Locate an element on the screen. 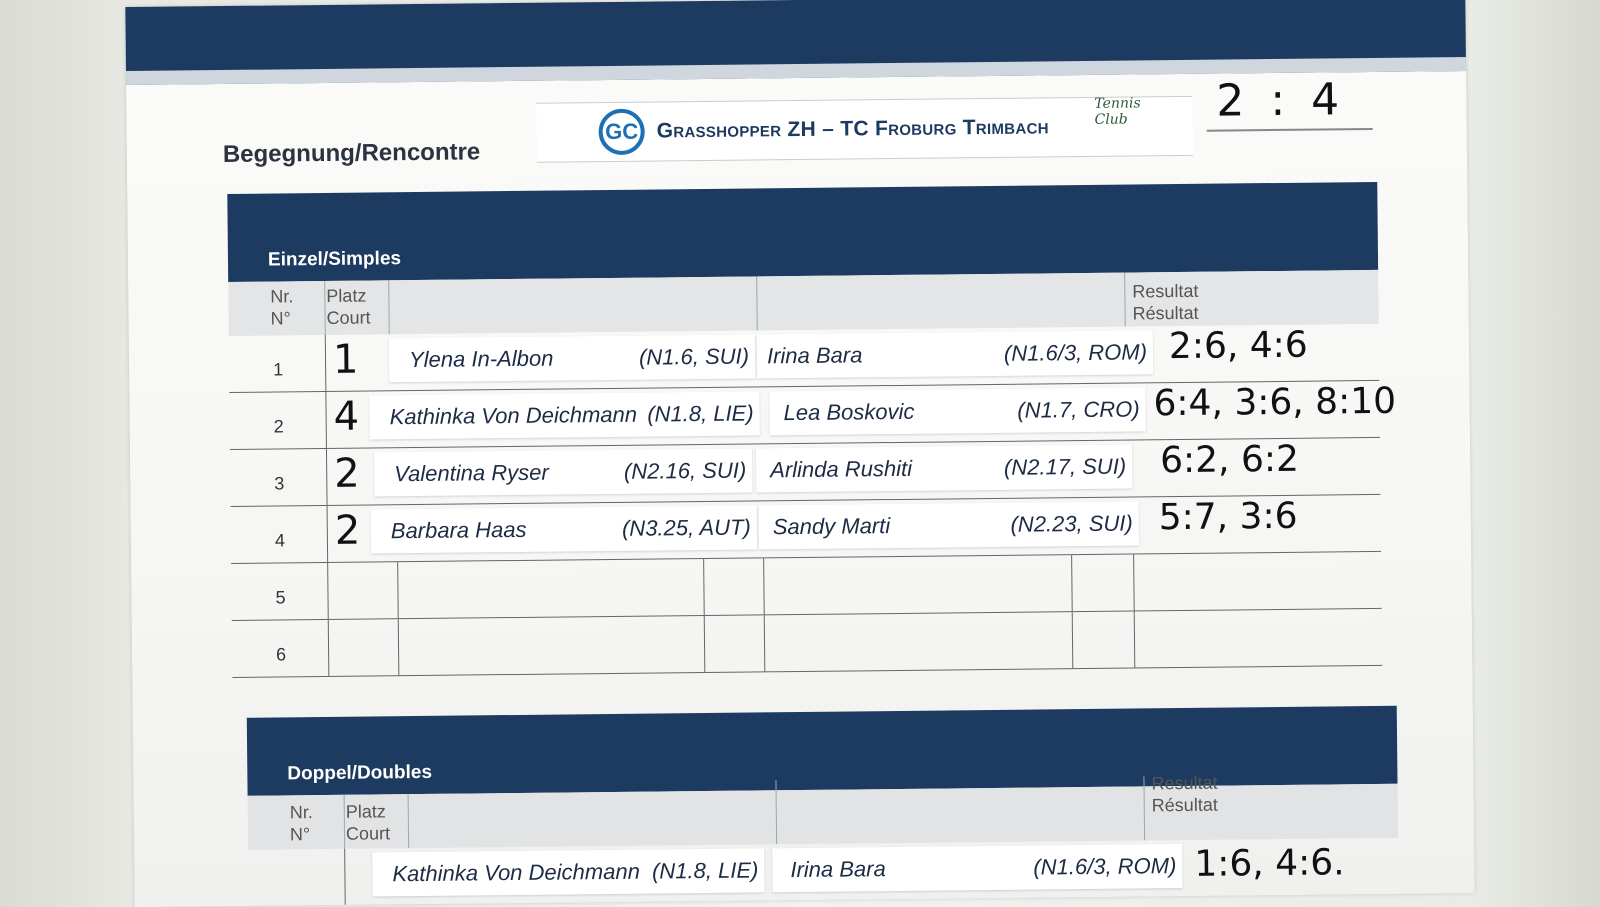 This screenshot has height=907, width=1600. row-result: 1:6, 4:6. is located at coordinates (1269, 863).